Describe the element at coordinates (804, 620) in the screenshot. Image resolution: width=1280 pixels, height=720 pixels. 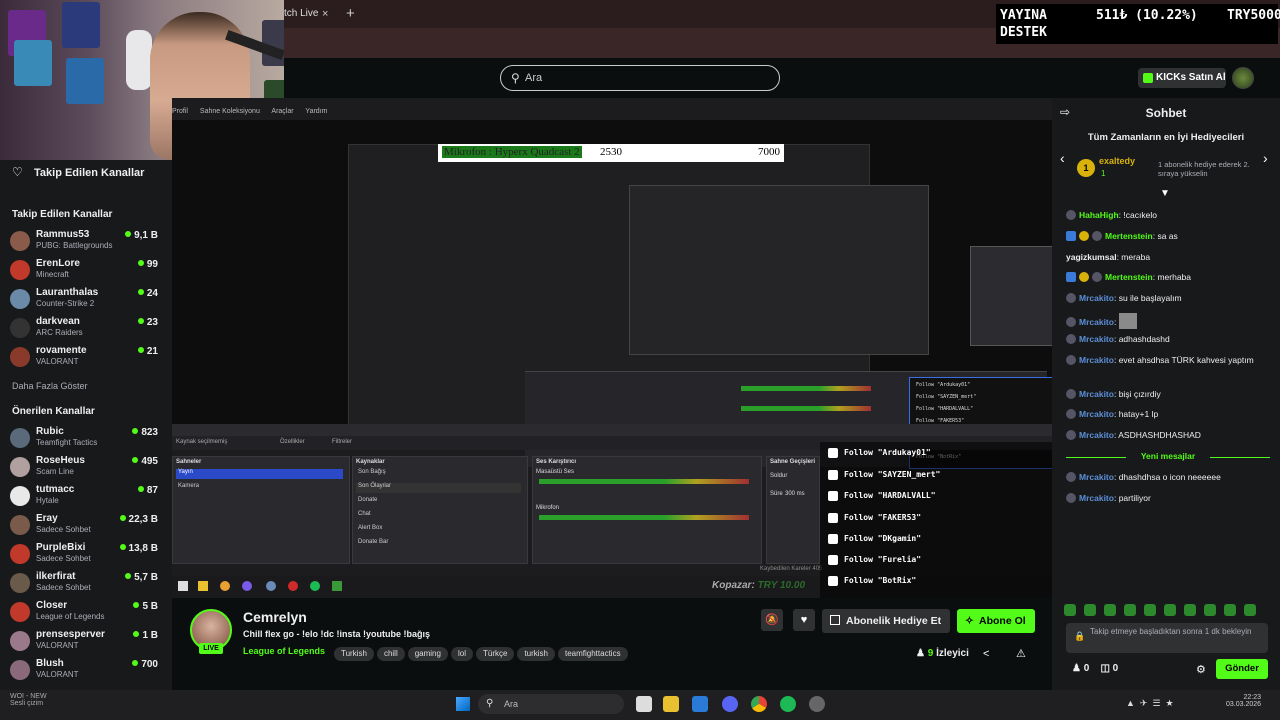
I see `follow-heart-icon: ♥` at that location.